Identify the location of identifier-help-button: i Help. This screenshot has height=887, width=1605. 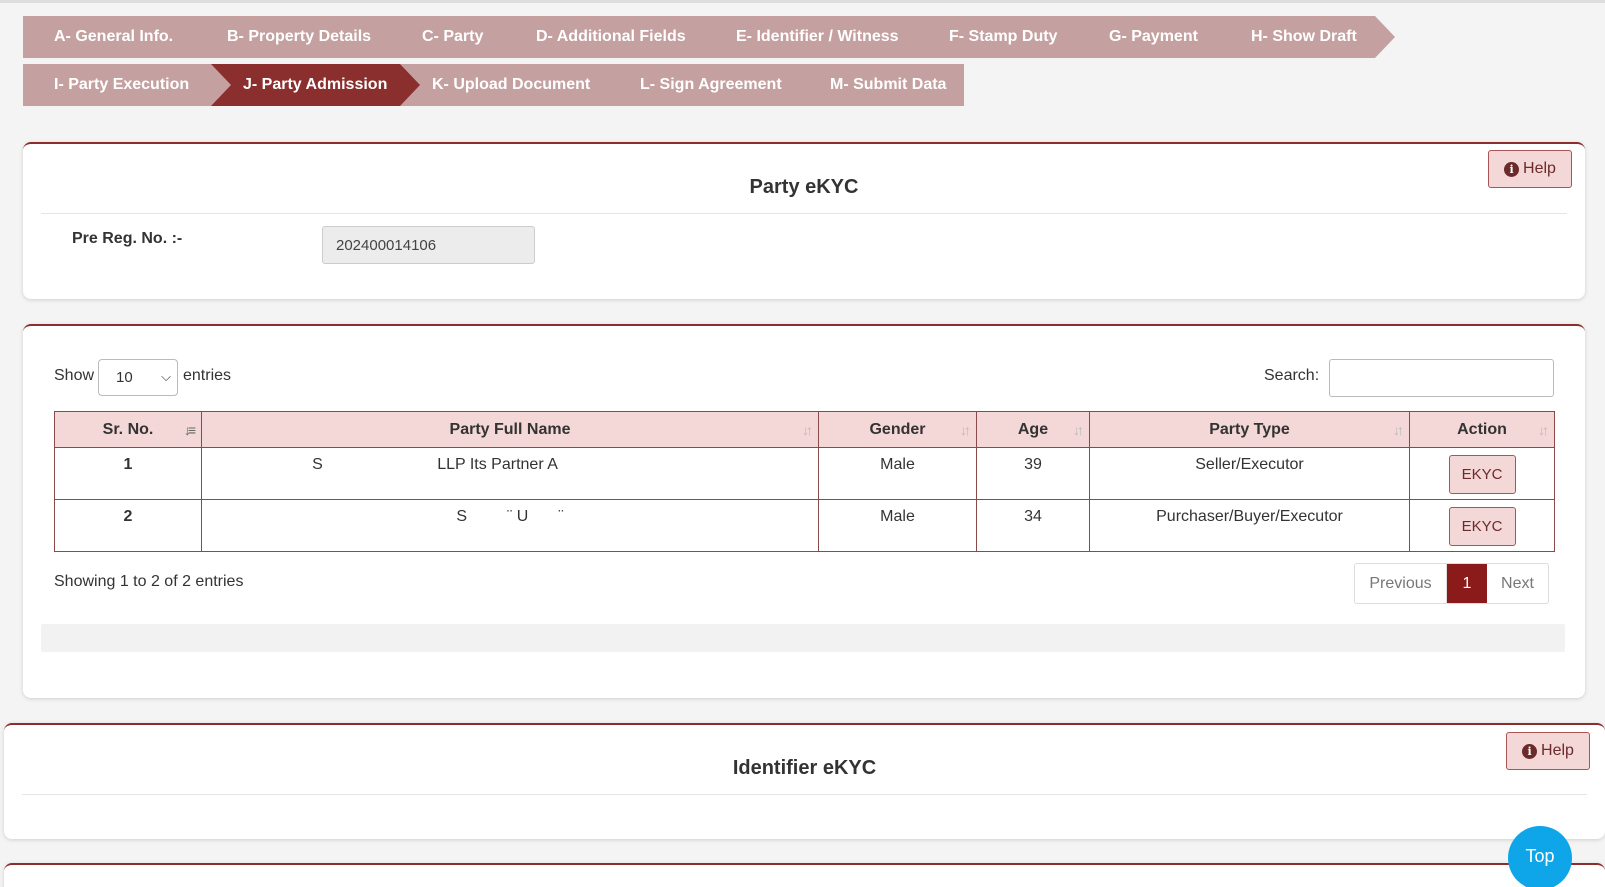
(1548, 751).